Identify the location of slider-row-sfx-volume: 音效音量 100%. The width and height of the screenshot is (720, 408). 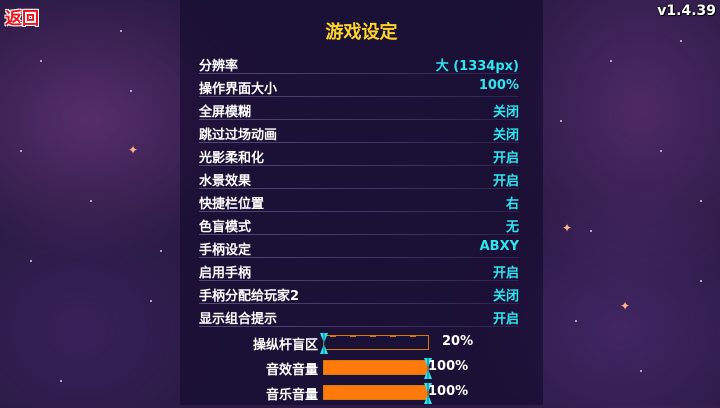
(361, 368).